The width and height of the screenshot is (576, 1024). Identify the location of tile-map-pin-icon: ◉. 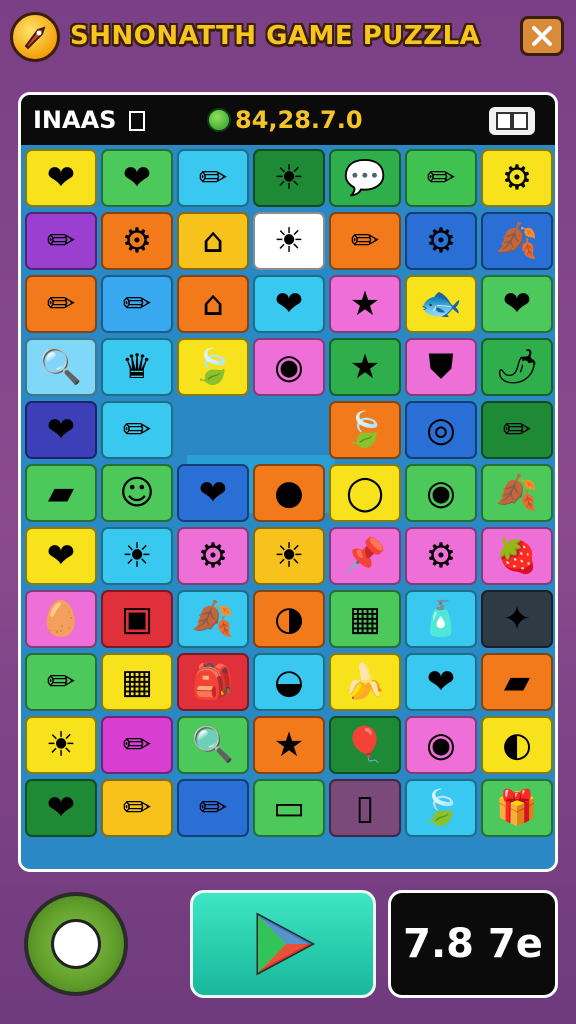
(441, 493).